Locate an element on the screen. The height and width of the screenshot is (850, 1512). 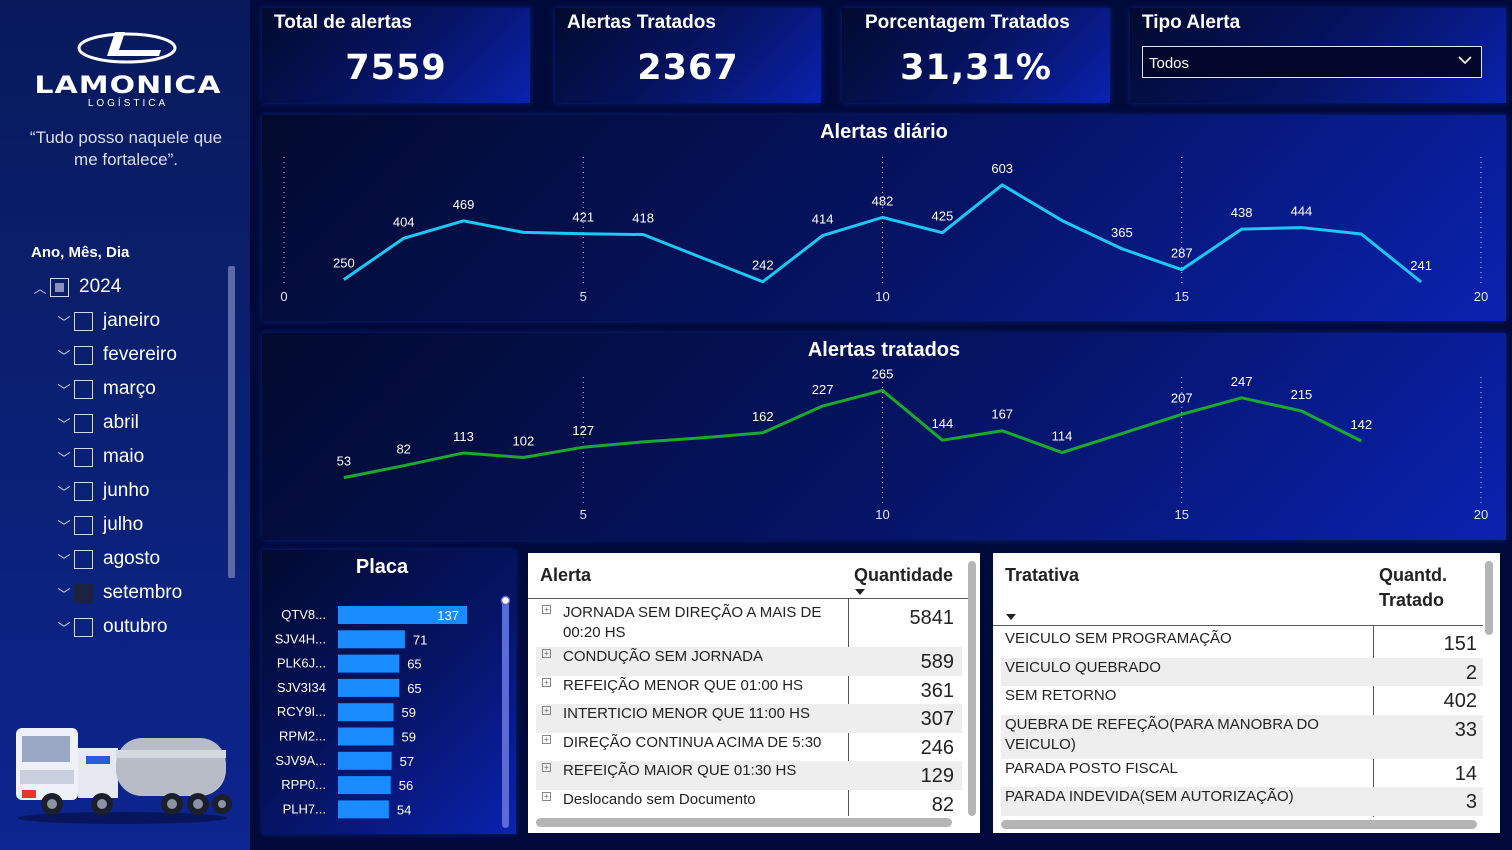
slicer-year-row: ︿ 2024 is located at coordinates (130, 287).